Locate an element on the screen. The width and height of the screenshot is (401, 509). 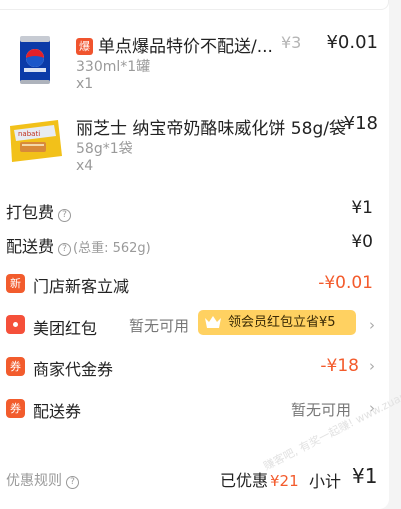
packing-fee-label: 打包费? is located at coordinates (39, 211).